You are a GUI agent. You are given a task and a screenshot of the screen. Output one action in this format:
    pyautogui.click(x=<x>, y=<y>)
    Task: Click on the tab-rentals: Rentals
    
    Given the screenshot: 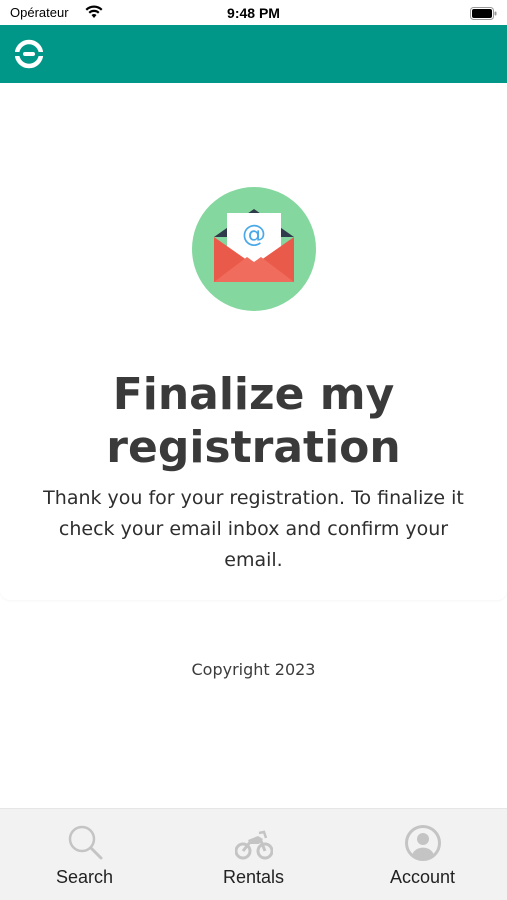 What is the action you would take?
    pyautogui.click(x=253, y=854)
    